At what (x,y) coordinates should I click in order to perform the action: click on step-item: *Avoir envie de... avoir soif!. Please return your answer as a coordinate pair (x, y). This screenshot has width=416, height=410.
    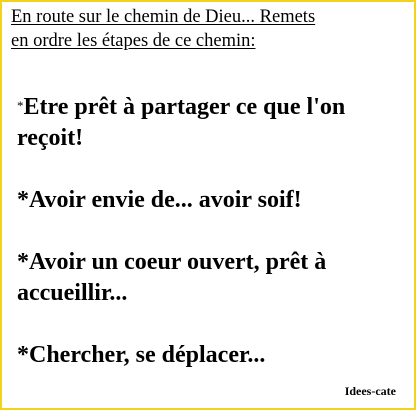
    Looking at the image, I should click on (214, 200).